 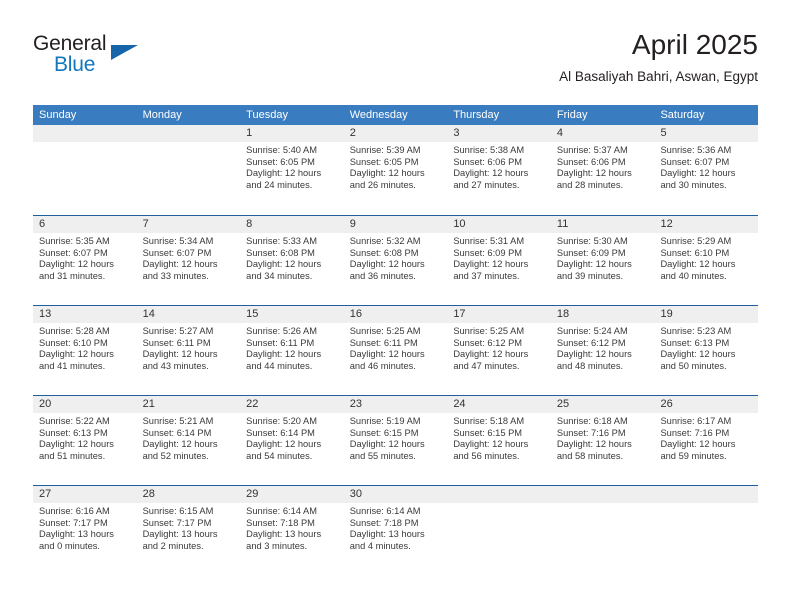 What do you see at coordinates (177, 522) in the screenshot?
I see `day-detail-line: Sunset: 7:17 PM` at bounding box center [177, 522].